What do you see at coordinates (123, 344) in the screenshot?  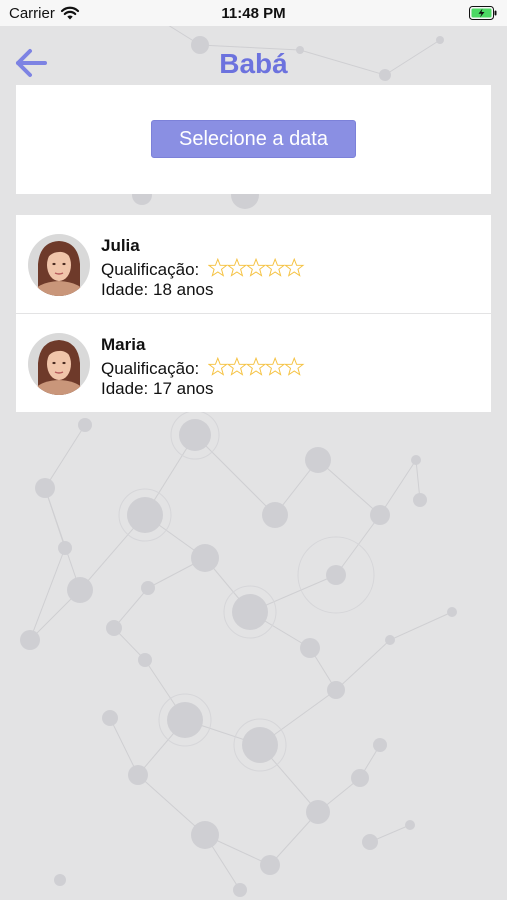 I see `babysitter-name: Maria` at bounding box center [123, 344].